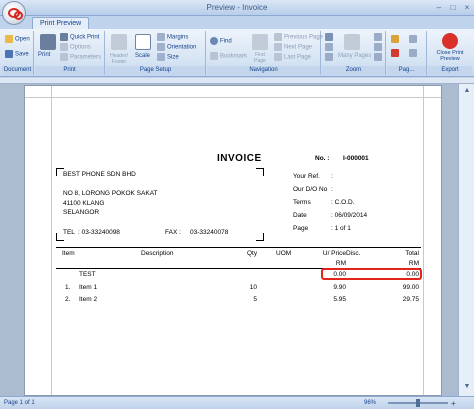  What do you see at coordinates (233, 97) in the screenshot?
I see `top-margin-guide` at bounding box center [233, 97].